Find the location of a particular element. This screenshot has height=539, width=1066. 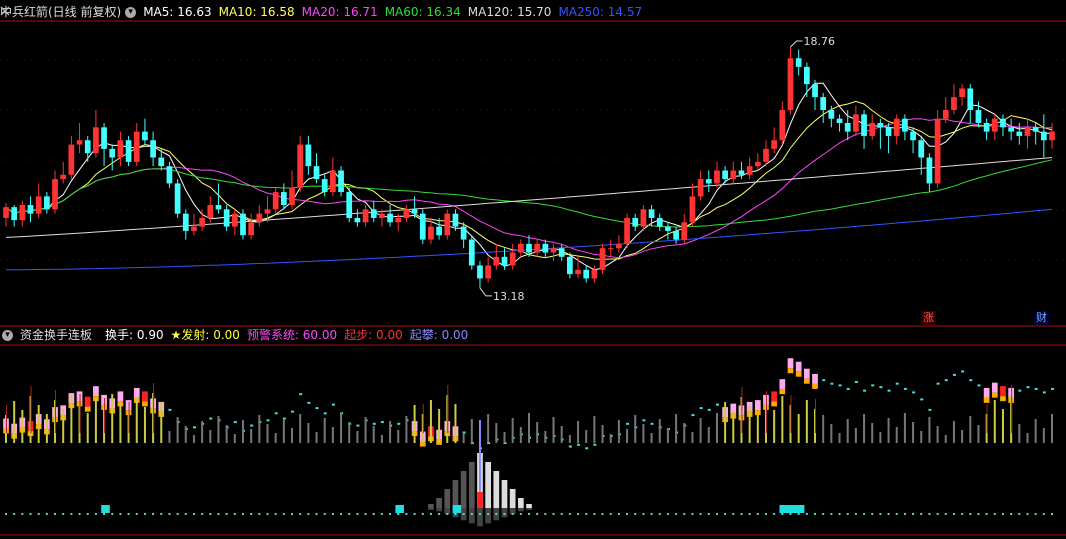

hist-cyan is located at coordinates (792, 509).